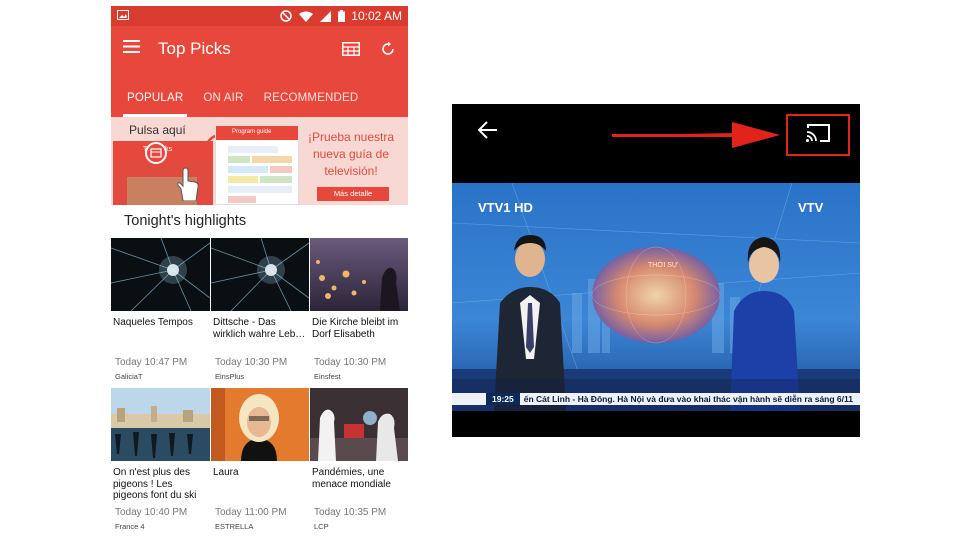  Describe the element at coordinates (234, 526) in the screenshot. I see `program-channel: ESTRELLA` at that location.